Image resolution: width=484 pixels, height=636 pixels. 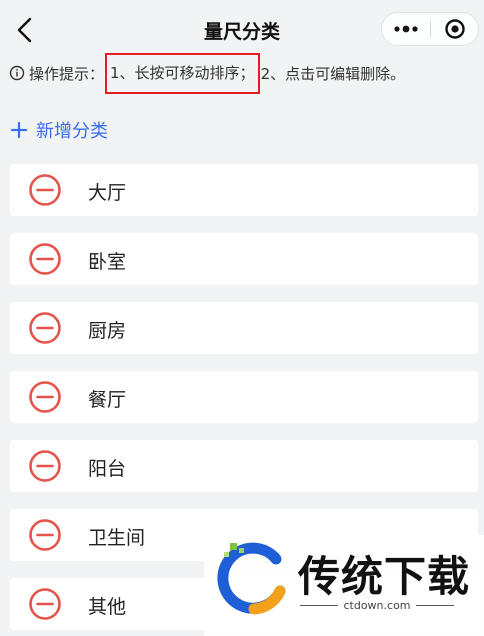 I want to click on miniprogram-capsule, so click(x=430, y=29).